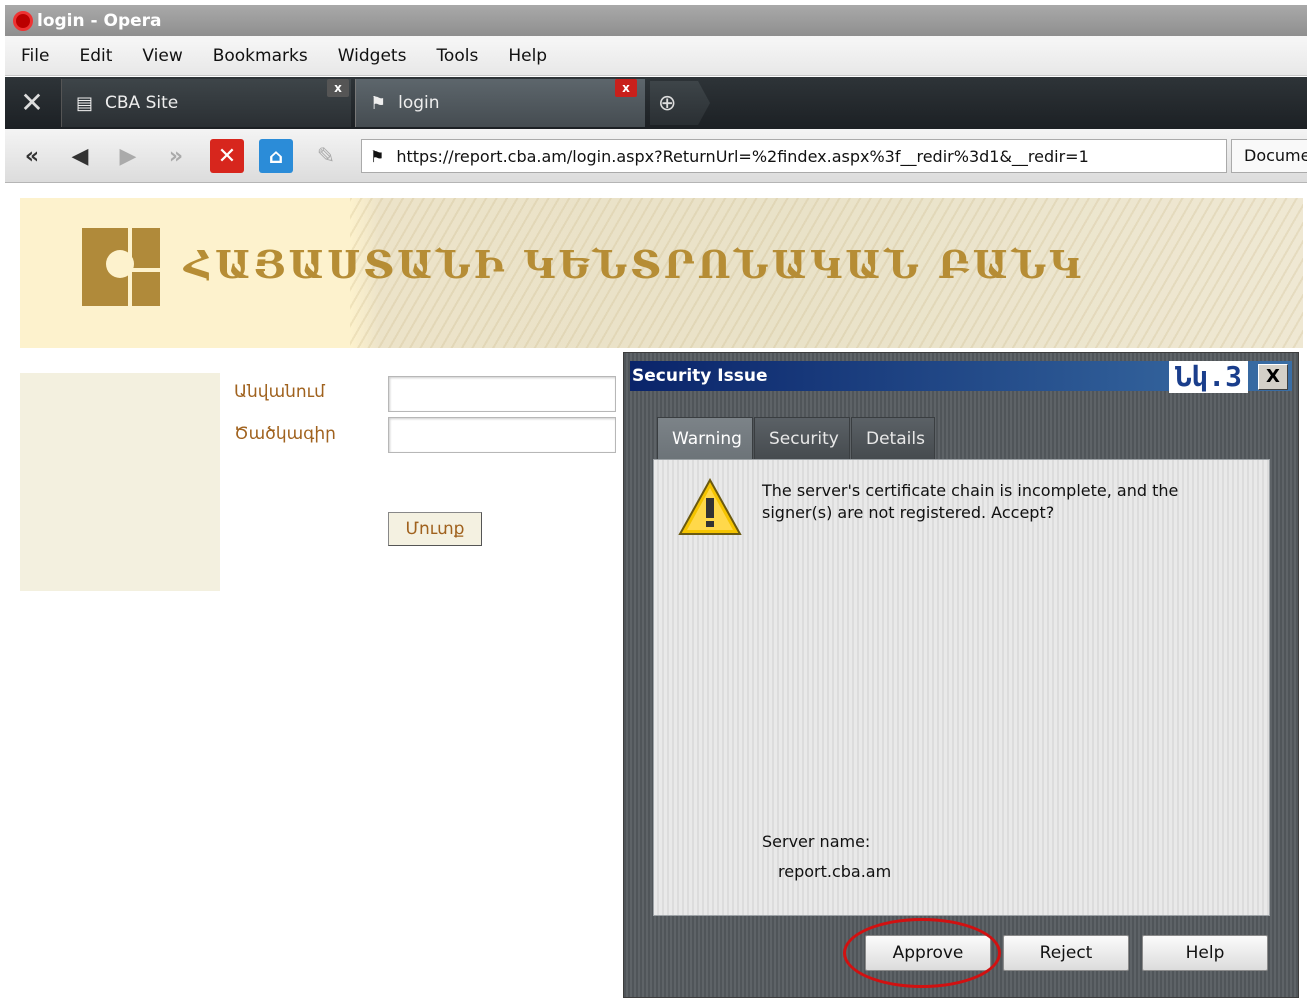 This screenshot has width=1307, height=998. What do you see at coordinates (457, 56) in the screenshot?
I see `menu-tools: Tools` at bounding box center [457, 56].